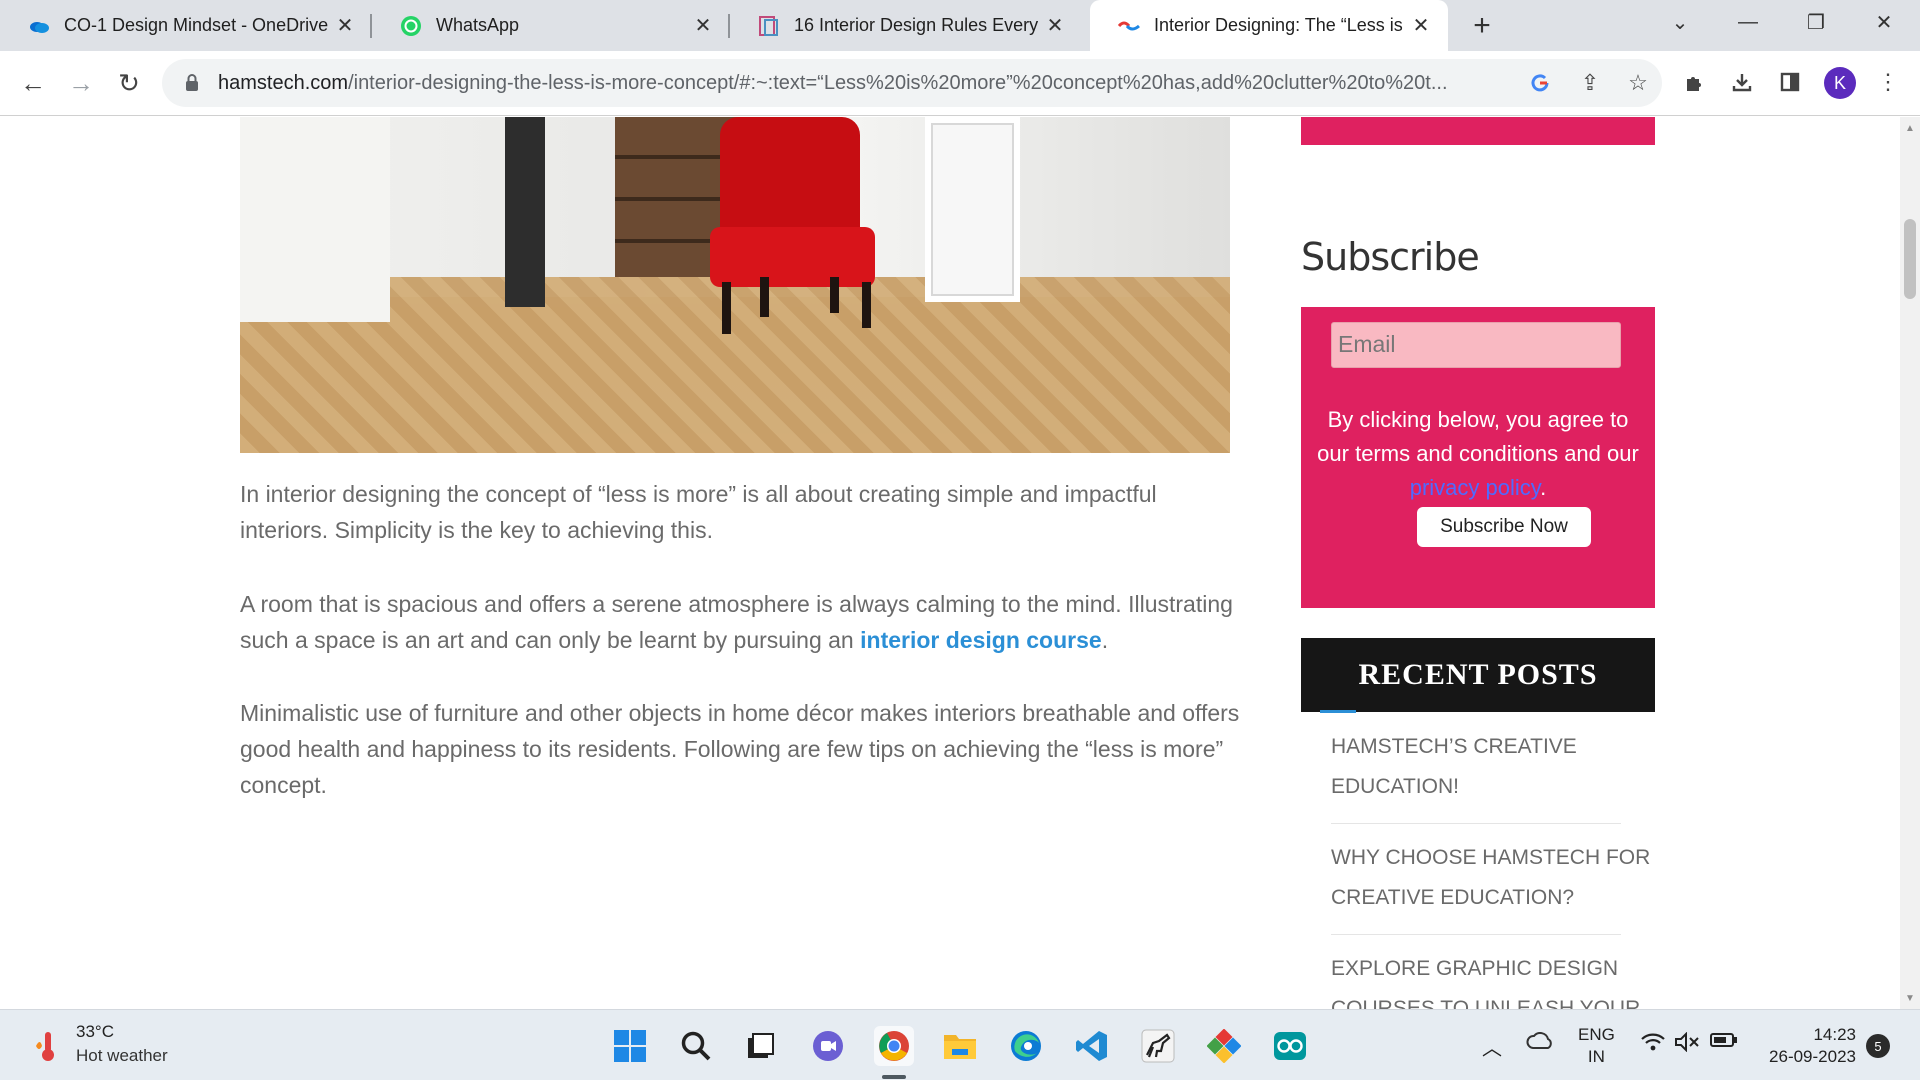 The image size is (1920, 1080). Describe the element at coordinates (45, 1046) in the screenshot. I see `thermometer-icon` at that location.